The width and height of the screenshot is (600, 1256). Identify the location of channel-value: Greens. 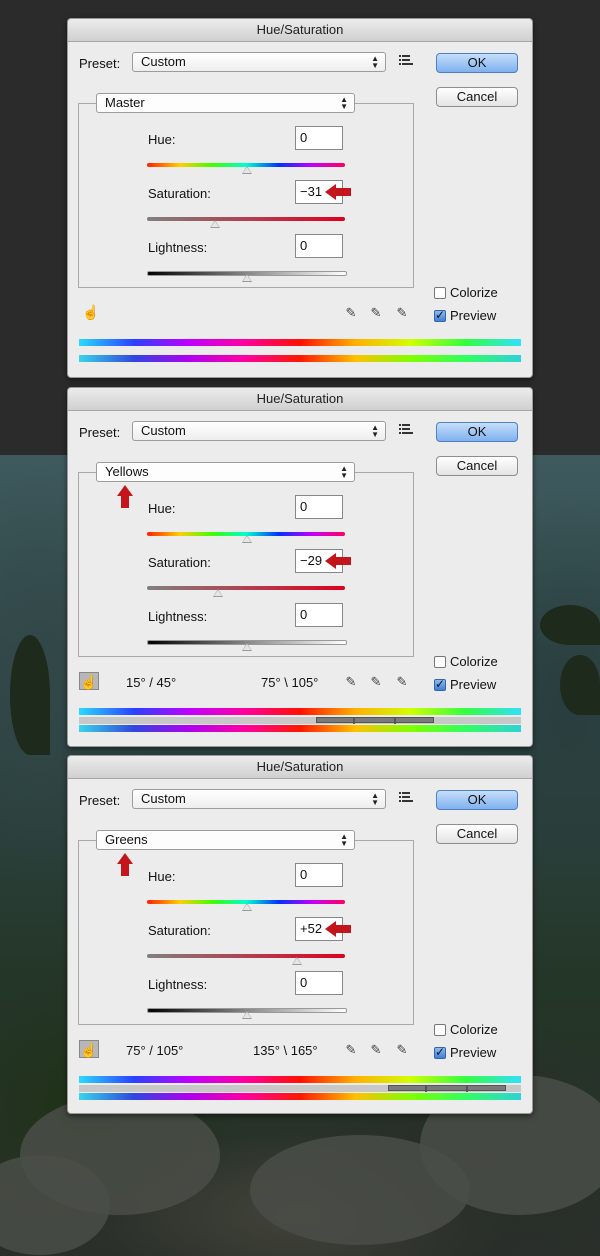
(126, 839).